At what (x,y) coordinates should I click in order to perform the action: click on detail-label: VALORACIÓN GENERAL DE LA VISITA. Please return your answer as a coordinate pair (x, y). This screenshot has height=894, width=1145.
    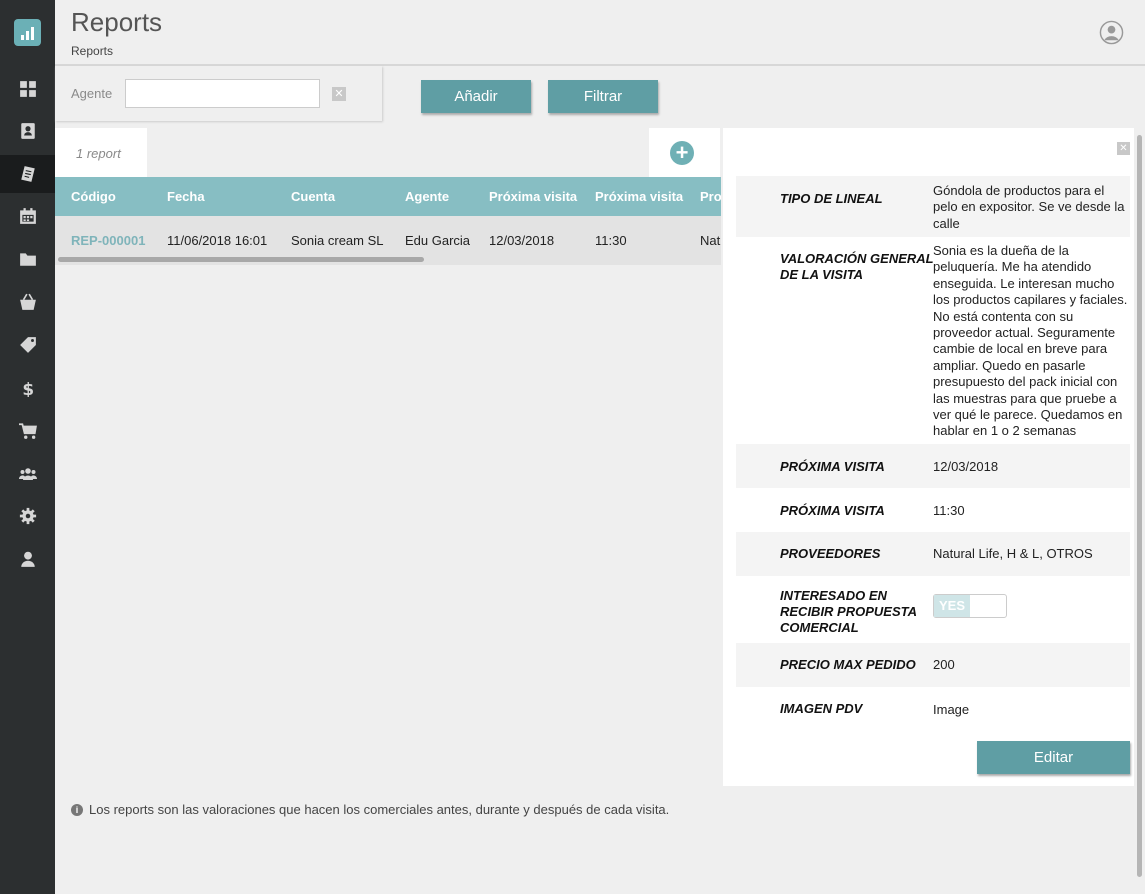
    Looking at the image, I should click on (857, 266).